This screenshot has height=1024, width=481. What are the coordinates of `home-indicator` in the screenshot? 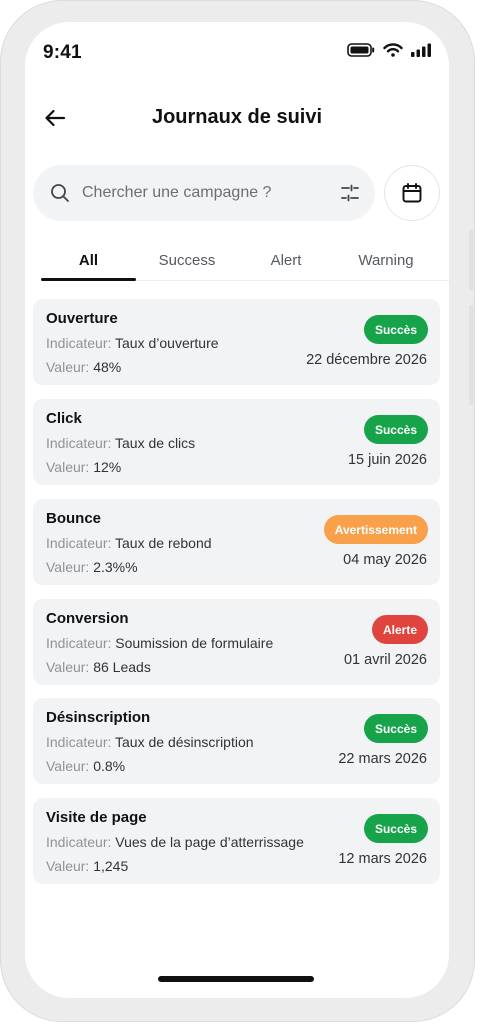 It's located at (236, 979).